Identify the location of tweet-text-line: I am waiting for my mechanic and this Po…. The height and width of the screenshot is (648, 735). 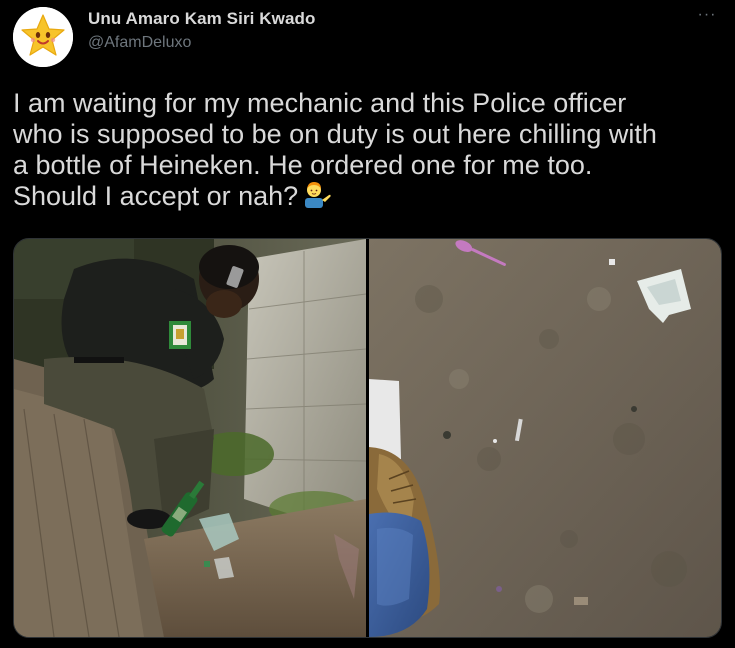
(320, 103).